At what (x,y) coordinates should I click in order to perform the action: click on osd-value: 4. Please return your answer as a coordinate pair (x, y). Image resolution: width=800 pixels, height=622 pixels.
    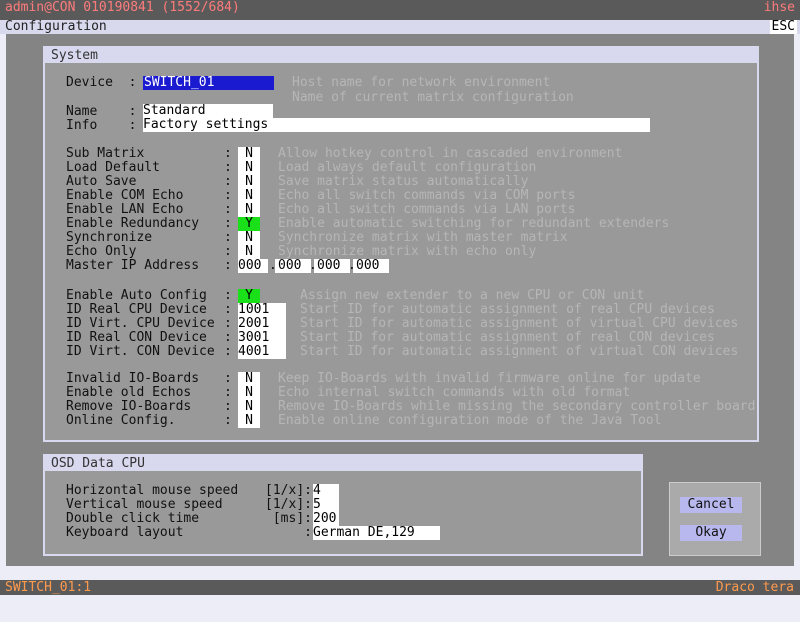
    Looking at the image, I should click on (326, 491).